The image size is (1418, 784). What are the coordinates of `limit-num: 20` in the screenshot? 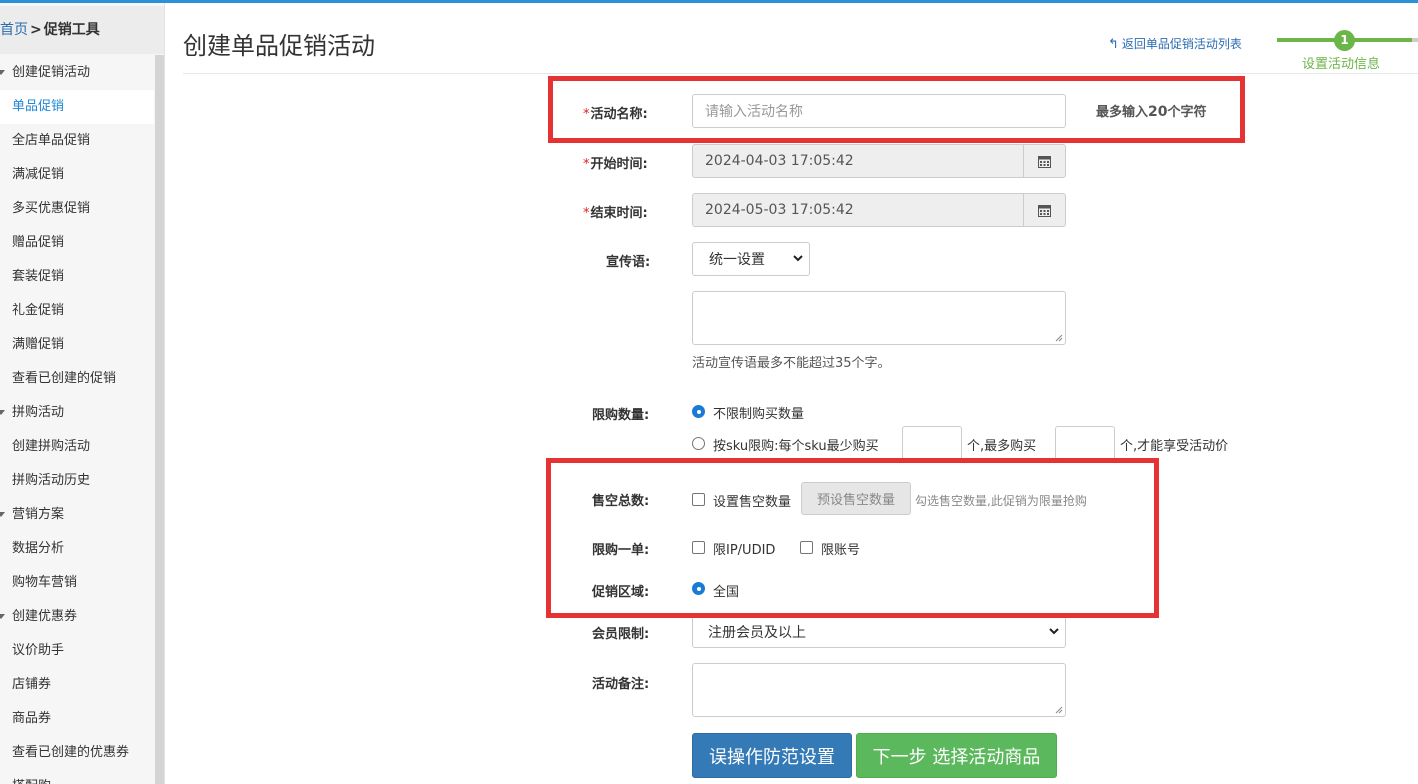 It's located at (1158, 112).